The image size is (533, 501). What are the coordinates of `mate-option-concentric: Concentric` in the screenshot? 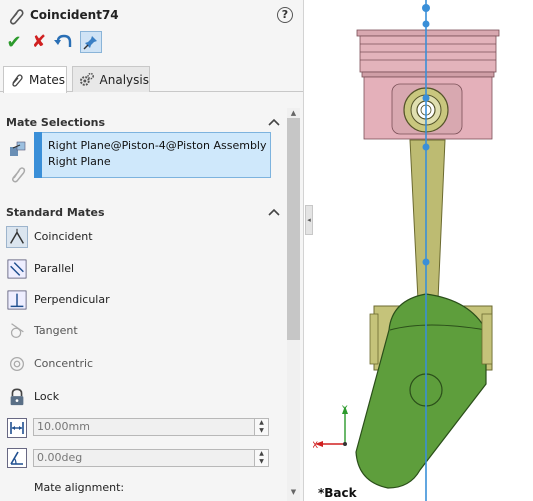 It's located at (136, 364).